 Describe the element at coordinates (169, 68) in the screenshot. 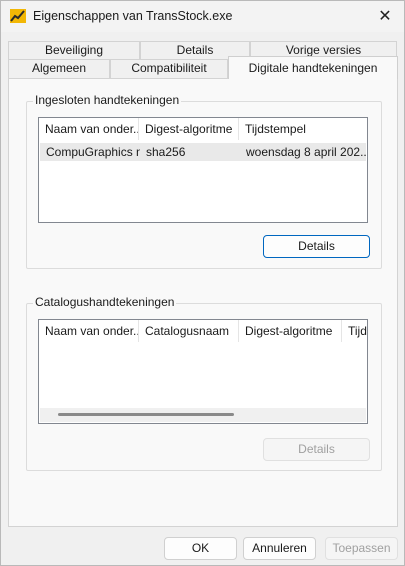

I see `tab-compatibiliteit: Compatibiliteit` at that location.